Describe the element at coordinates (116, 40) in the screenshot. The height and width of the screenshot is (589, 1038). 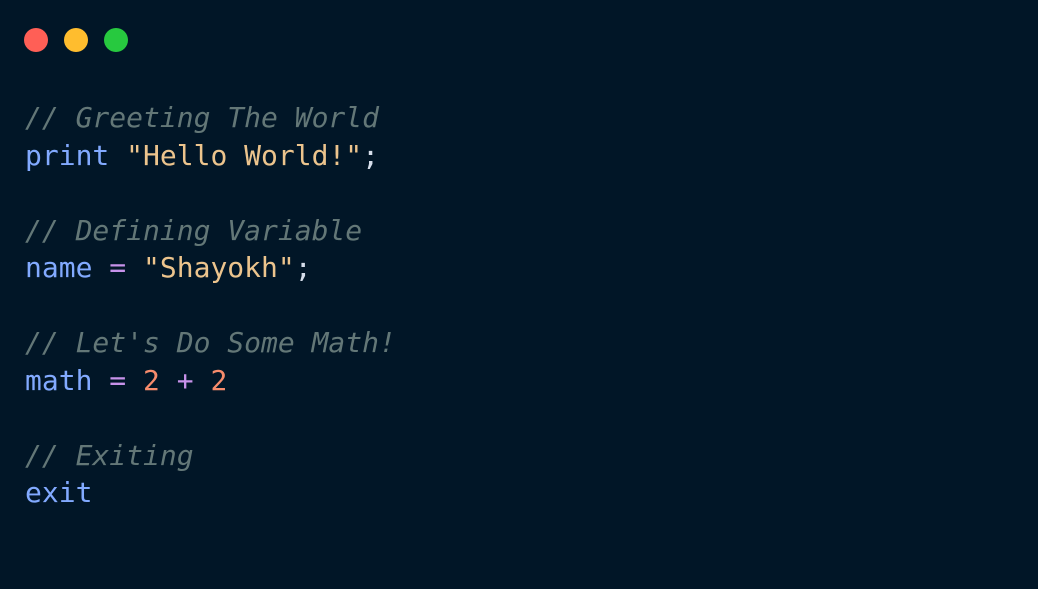
I see `maximize-button` at that location.